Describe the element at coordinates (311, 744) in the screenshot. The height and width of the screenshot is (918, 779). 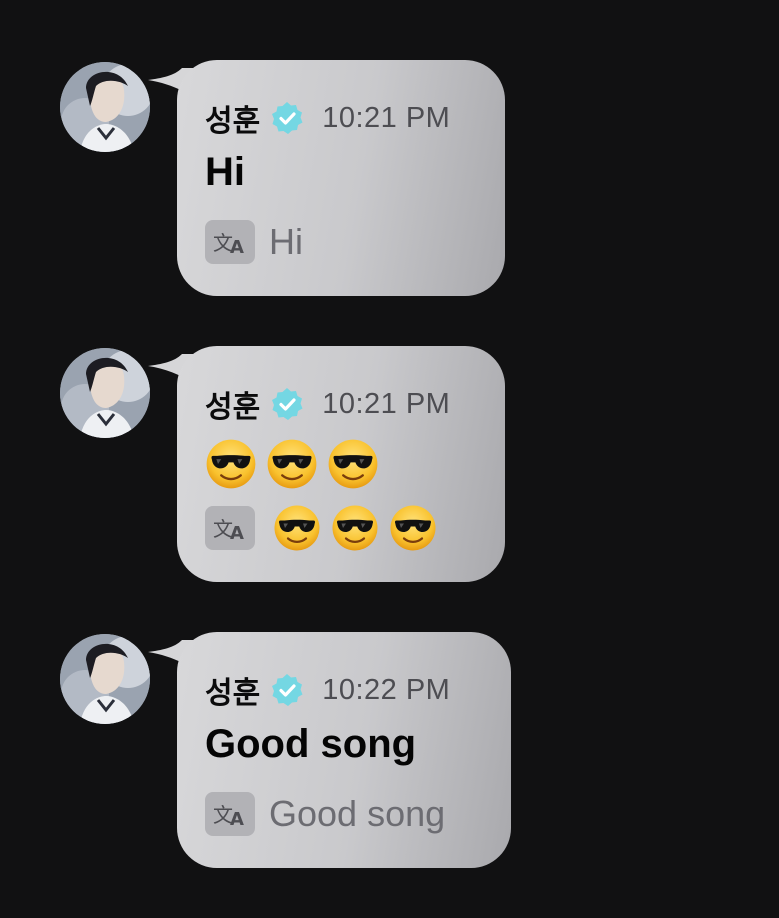
I see `message-text: Good song` at that location.